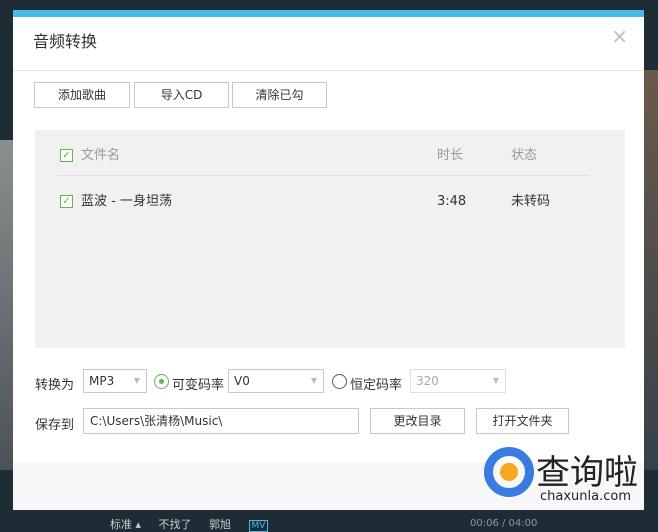 The height and width of the screenshot is (532, 658). What do you see at coordinates (55, 425) in the screenshot?
I see `save-to-label: 保存到` at bounding box center [55, 425].